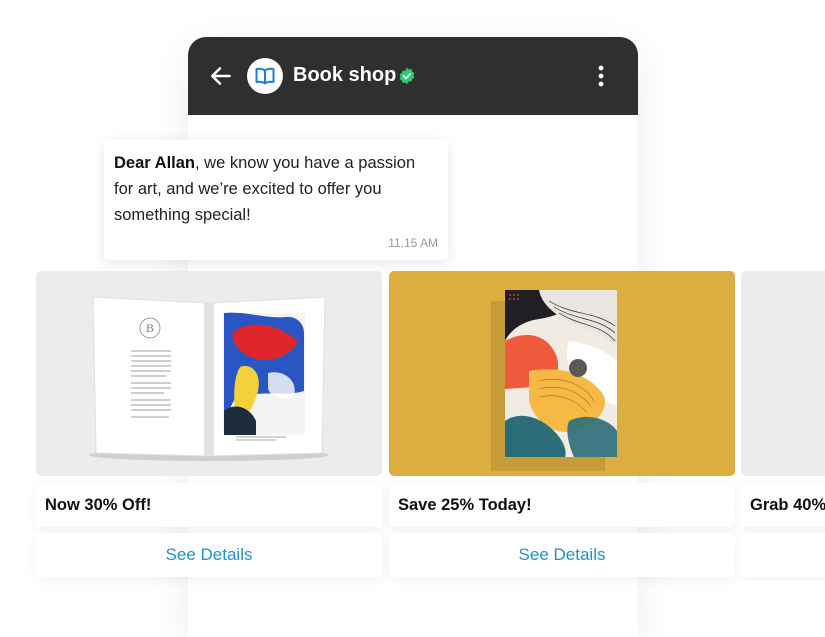 This screenshot has height=637, width=825. Describe the element at coordinates (345, 75) in the screenshot. I see `chat-title: Book shop` at that location.